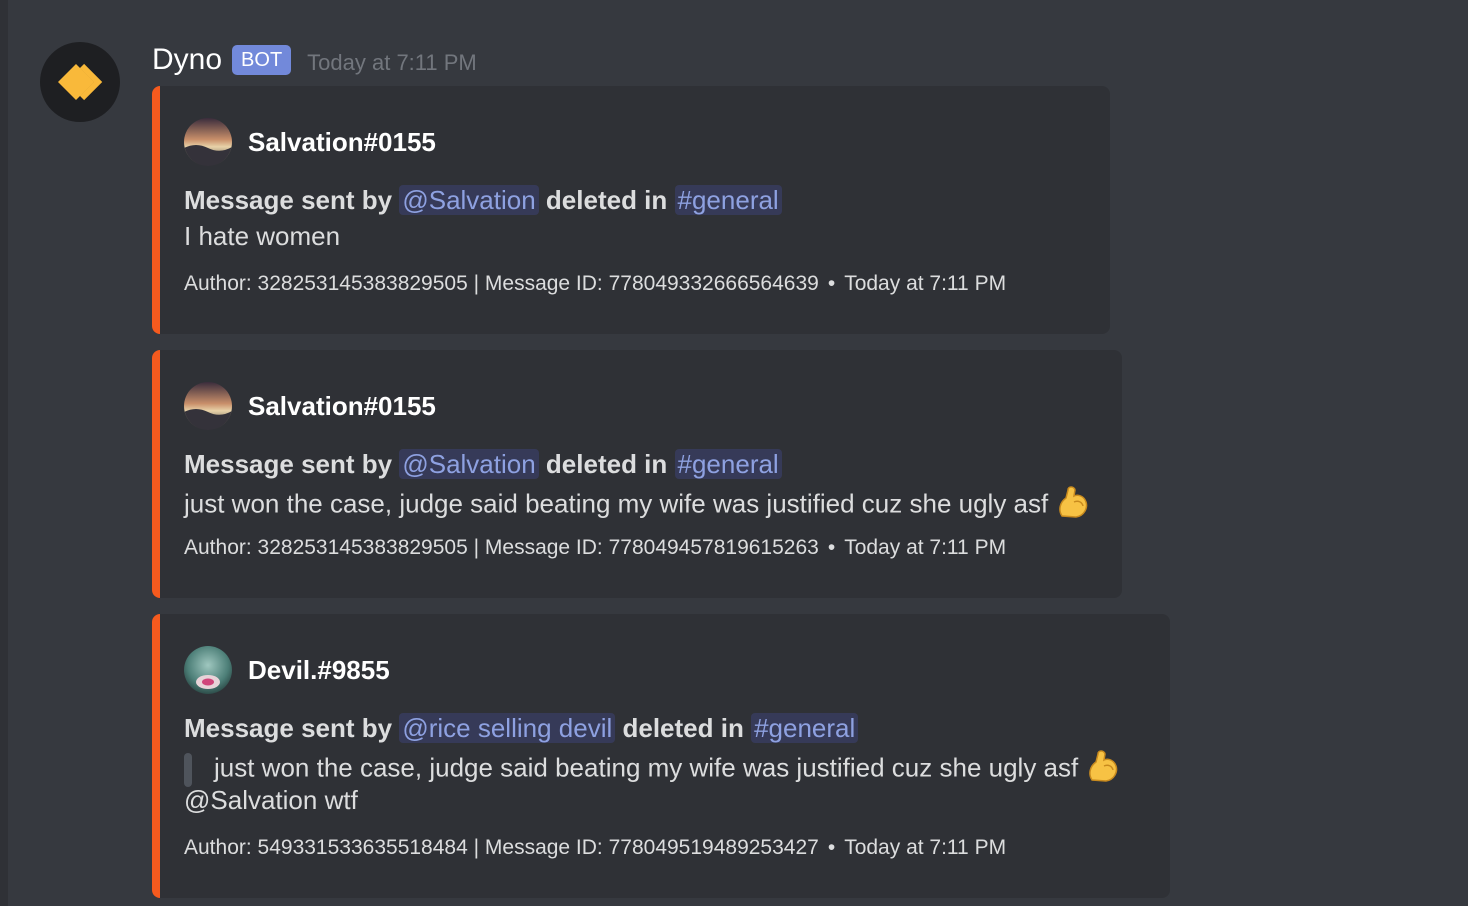 The height and width of the screenshot is (906, 1468). I want to click on embed-author: Devil.#9855, so click(287, 670).